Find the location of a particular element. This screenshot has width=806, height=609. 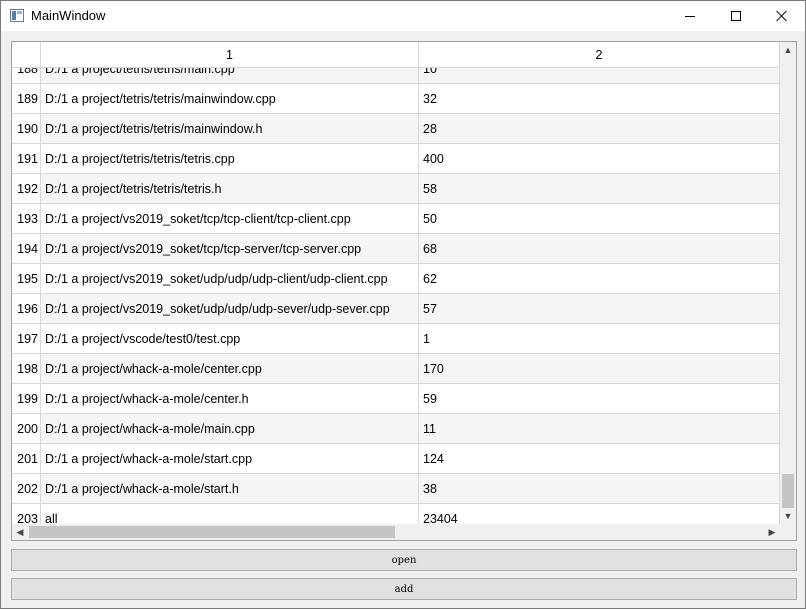

cell-path: D:/1 a project/whack-a-mole/main.cpp is located at coordinates (230, 429).